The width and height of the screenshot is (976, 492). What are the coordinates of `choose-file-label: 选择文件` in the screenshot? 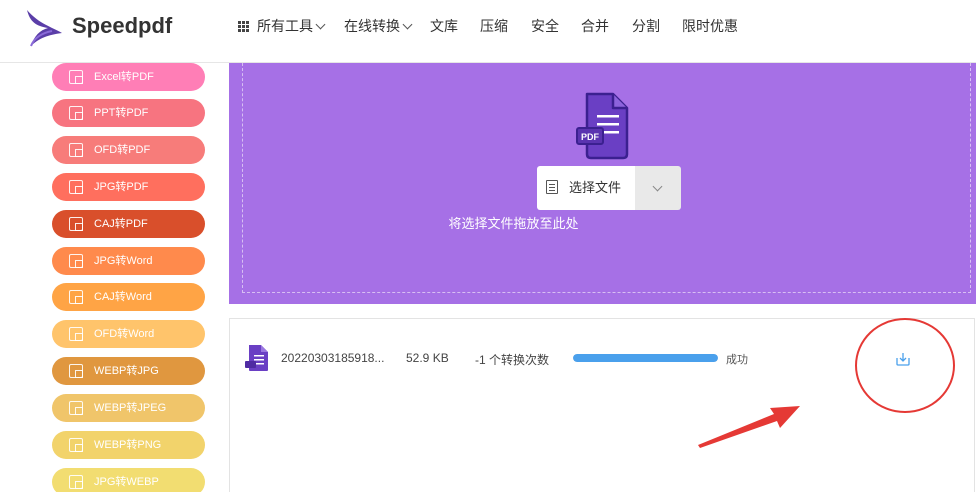 It's located at (595, 187).